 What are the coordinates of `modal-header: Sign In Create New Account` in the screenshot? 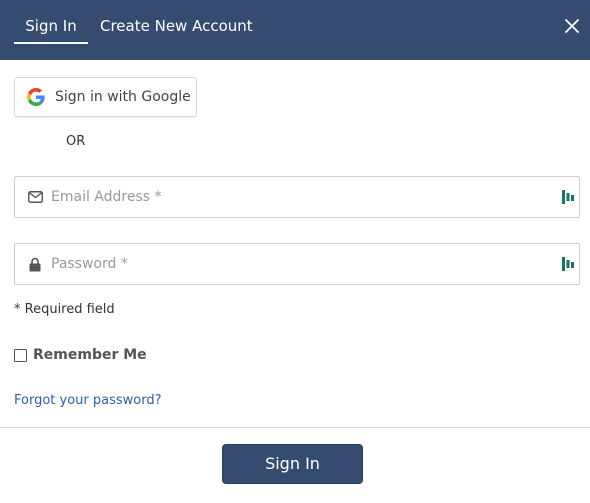 It's located at (295, 30).